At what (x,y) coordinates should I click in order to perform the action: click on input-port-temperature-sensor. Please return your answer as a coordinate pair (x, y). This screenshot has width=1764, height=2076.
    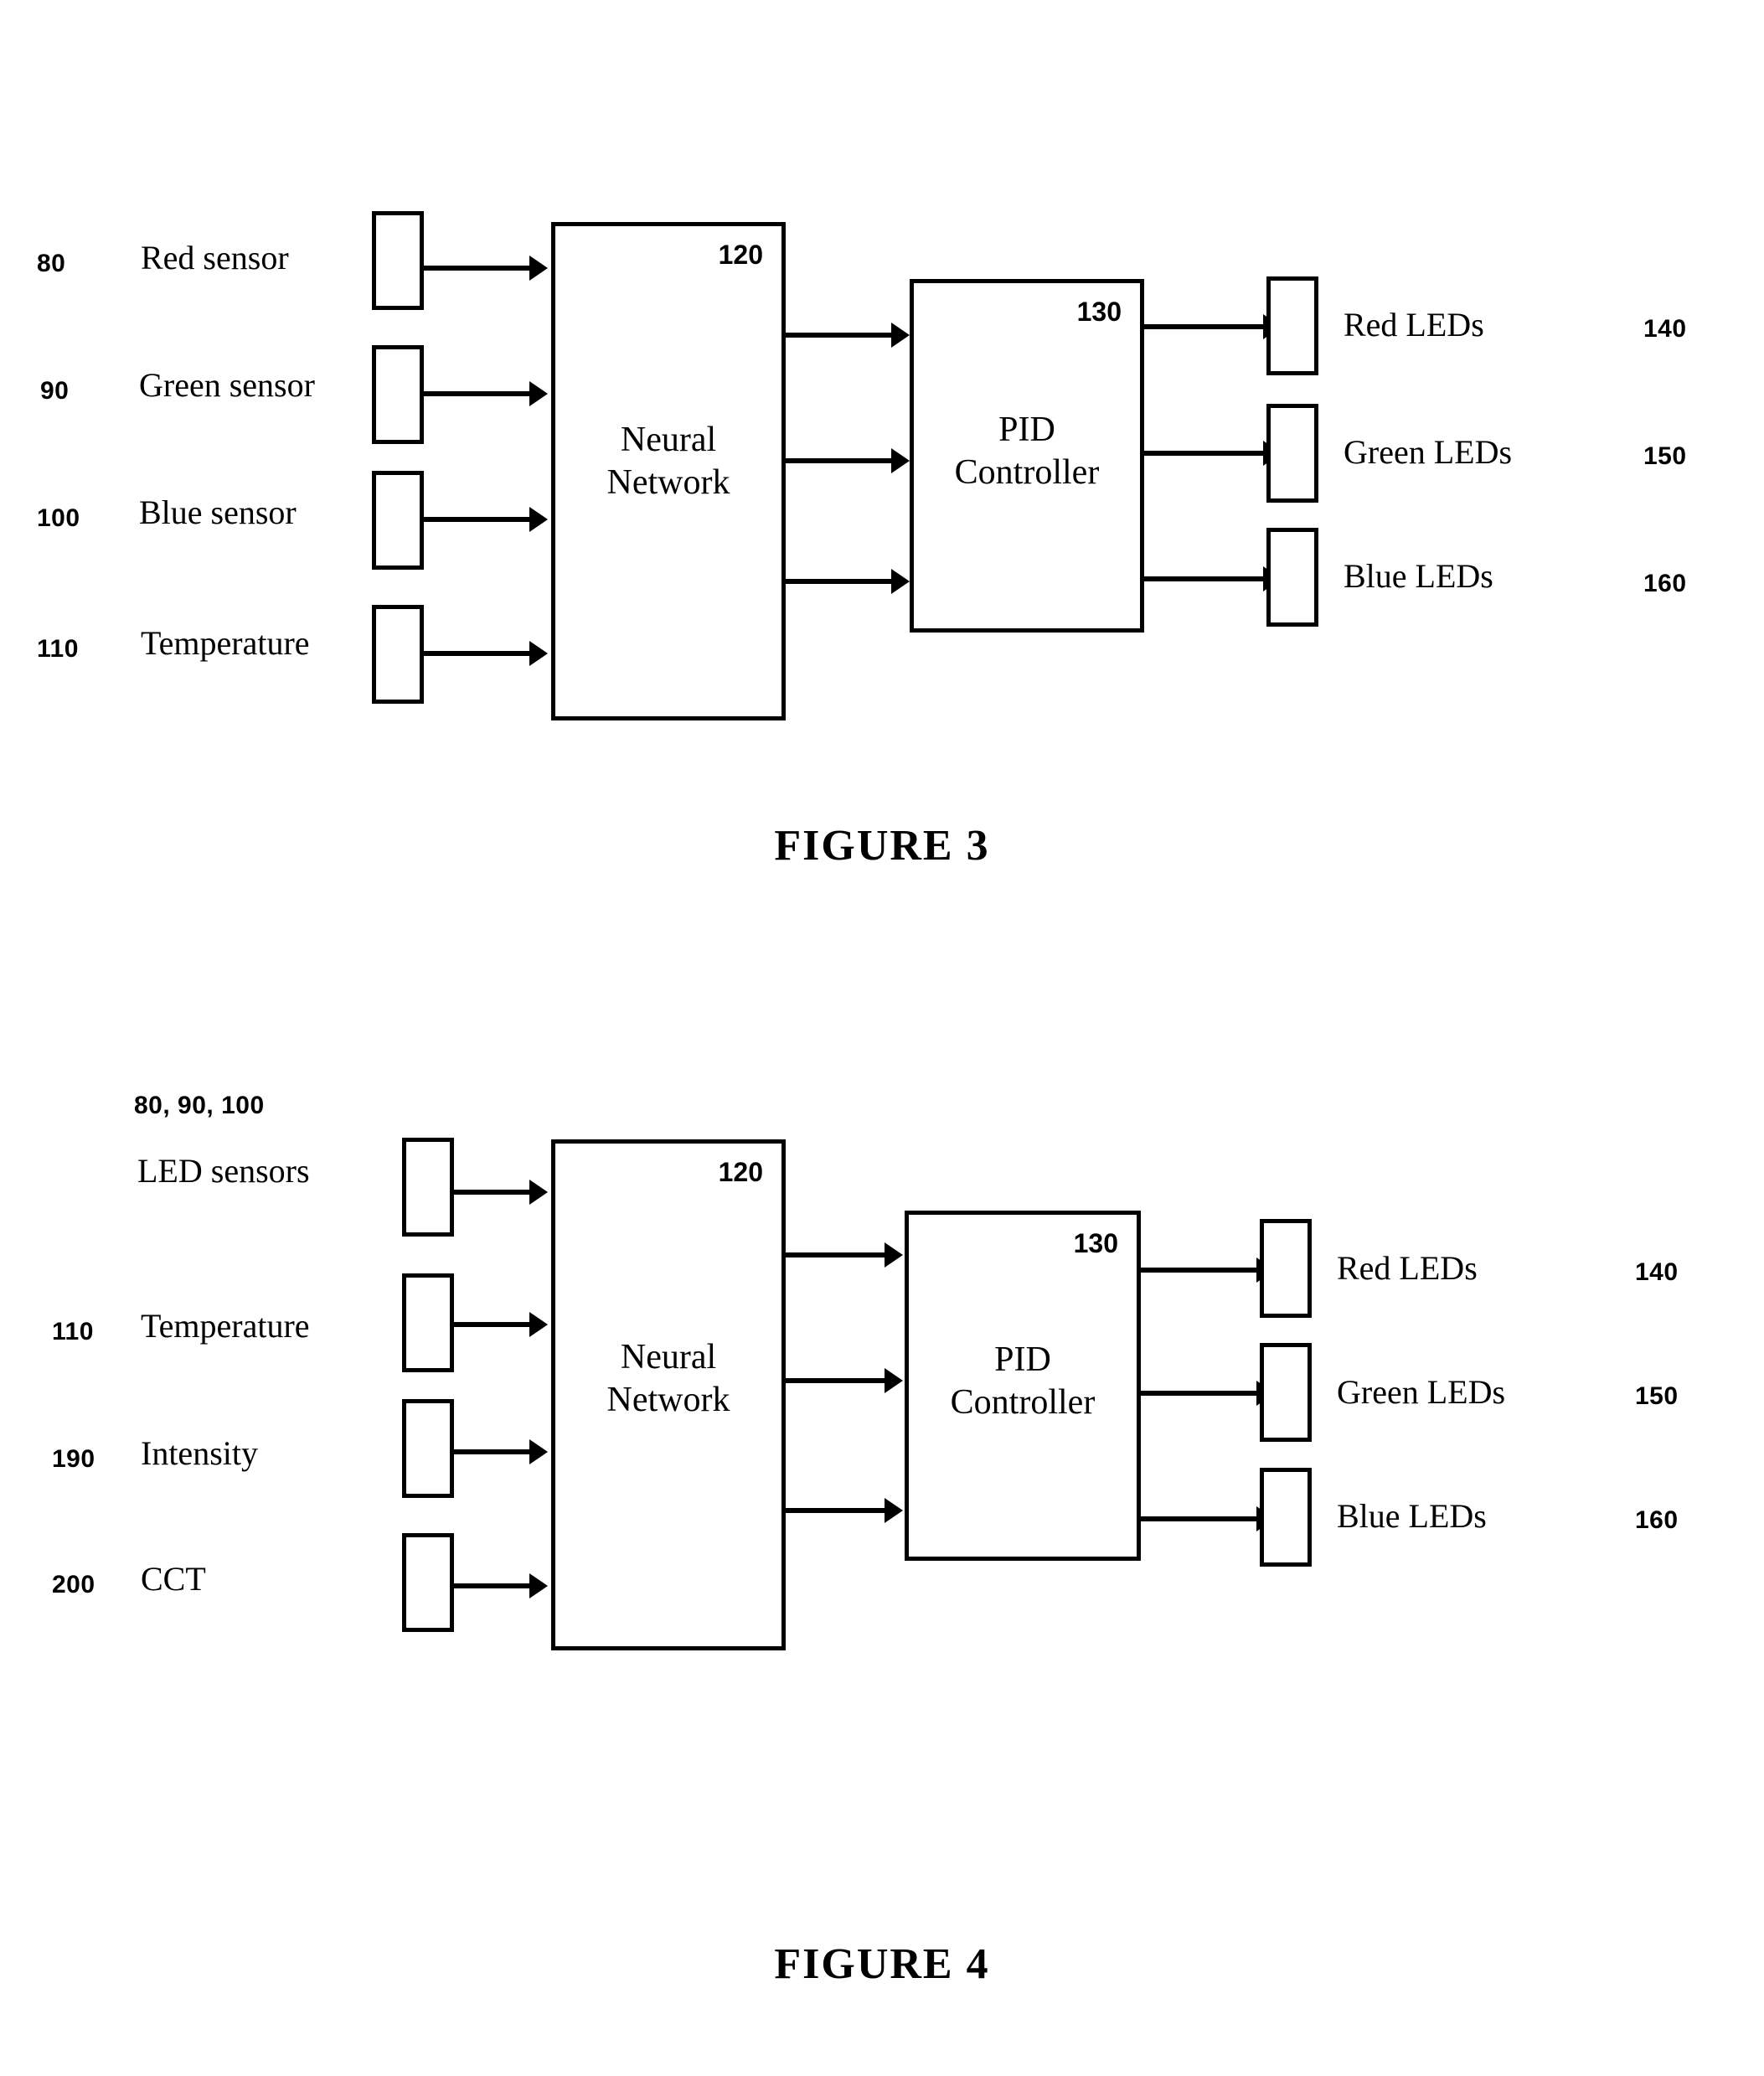
    Looking at the image, I should click on (398, 655).